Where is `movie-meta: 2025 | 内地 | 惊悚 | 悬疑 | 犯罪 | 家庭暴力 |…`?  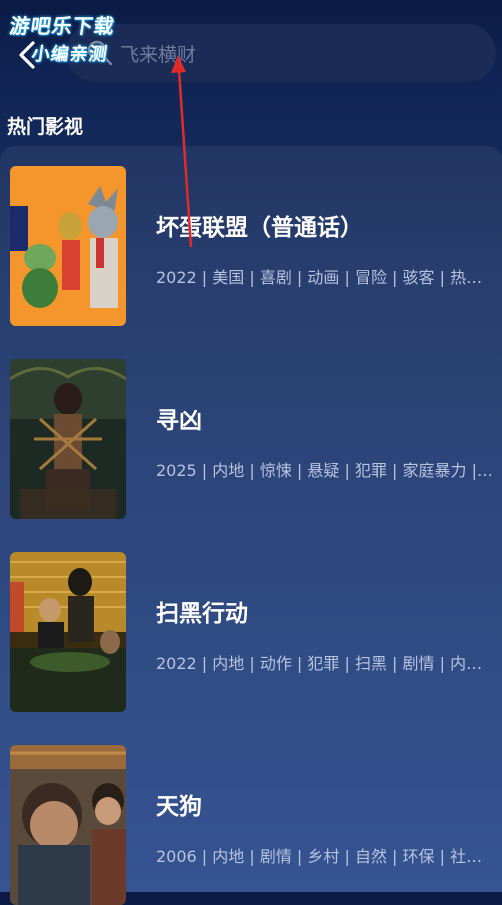 movie-meta: 2025 | 内地 | 惊悚 | 悬疑 | 犯罪 | 家庭暴力 |… is located at coordinates (323, 470).